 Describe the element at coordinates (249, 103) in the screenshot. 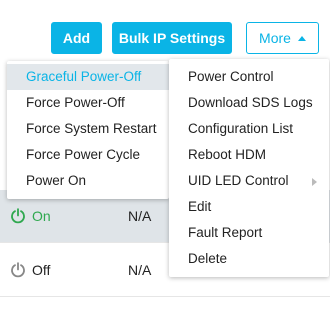

I see `menu-item-download-sds-logs: Download SDS Logs` at that location.